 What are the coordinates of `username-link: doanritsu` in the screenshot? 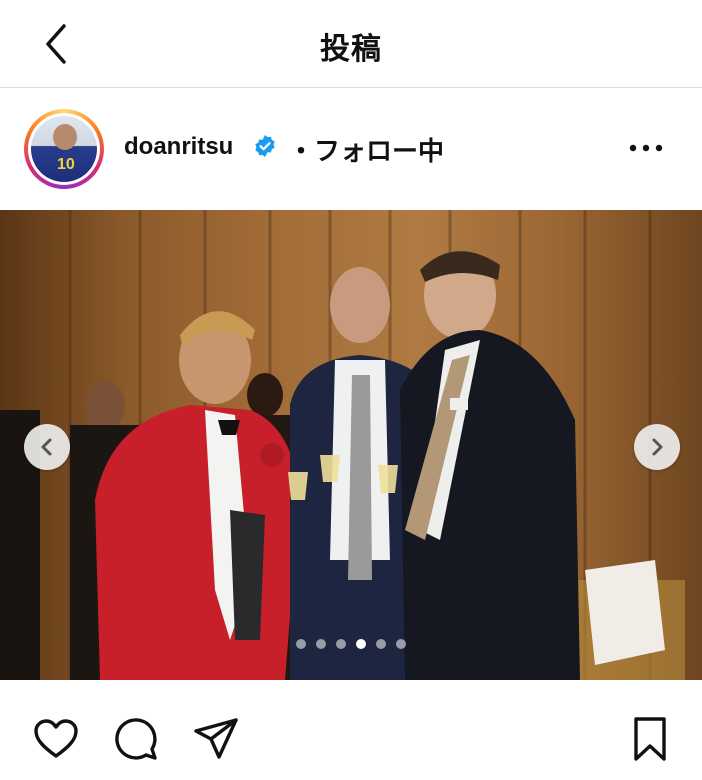 It's located at (178, 147).